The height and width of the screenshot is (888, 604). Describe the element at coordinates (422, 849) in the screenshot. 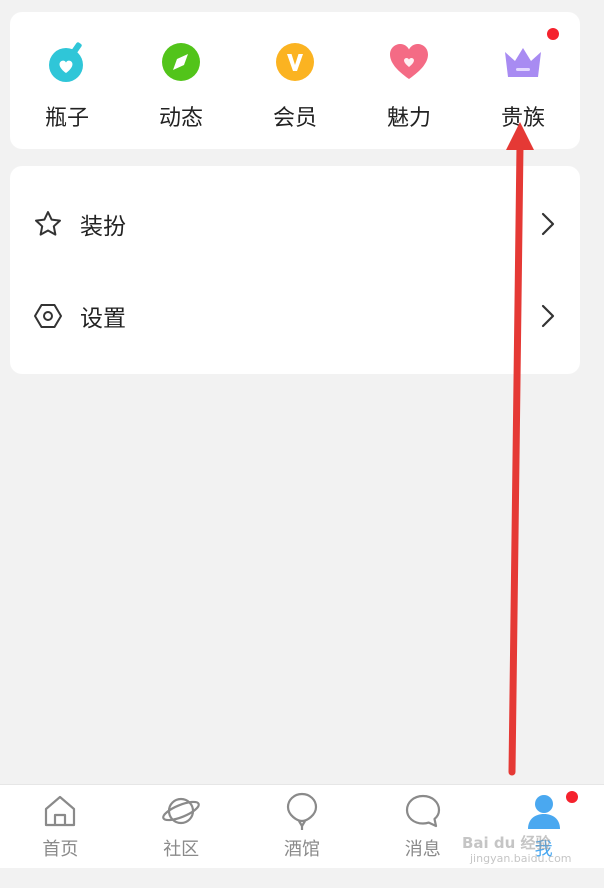

I see `tab-label: 消息` at that location.